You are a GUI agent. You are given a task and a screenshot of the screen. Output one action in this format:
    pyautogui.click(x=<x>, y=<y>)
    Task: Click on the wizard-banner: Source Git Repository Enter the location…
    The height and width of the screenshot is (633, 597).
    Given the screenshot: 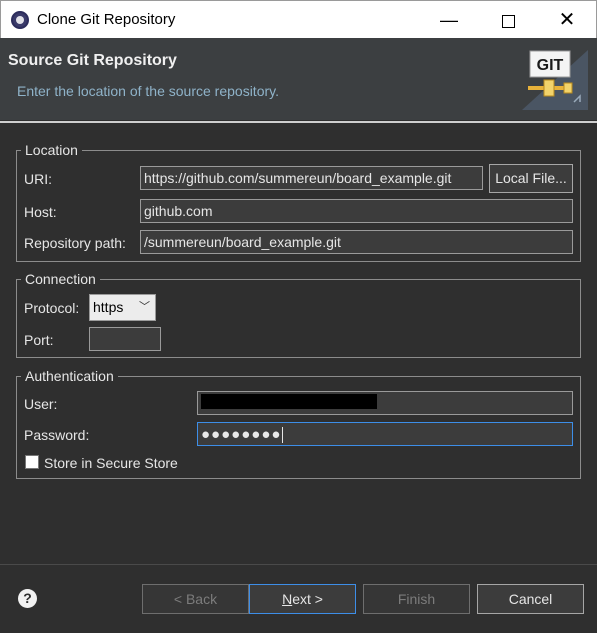 What is the action you would take?
    pyautogui.click(x=298, y=79)
    